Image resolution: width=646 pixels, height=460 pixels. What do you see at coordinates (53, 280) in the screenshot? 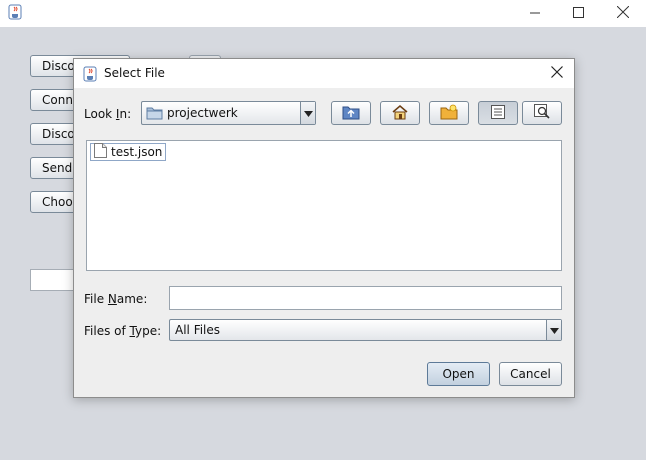
I see `main-text-input` at bounding box center [53, 280].